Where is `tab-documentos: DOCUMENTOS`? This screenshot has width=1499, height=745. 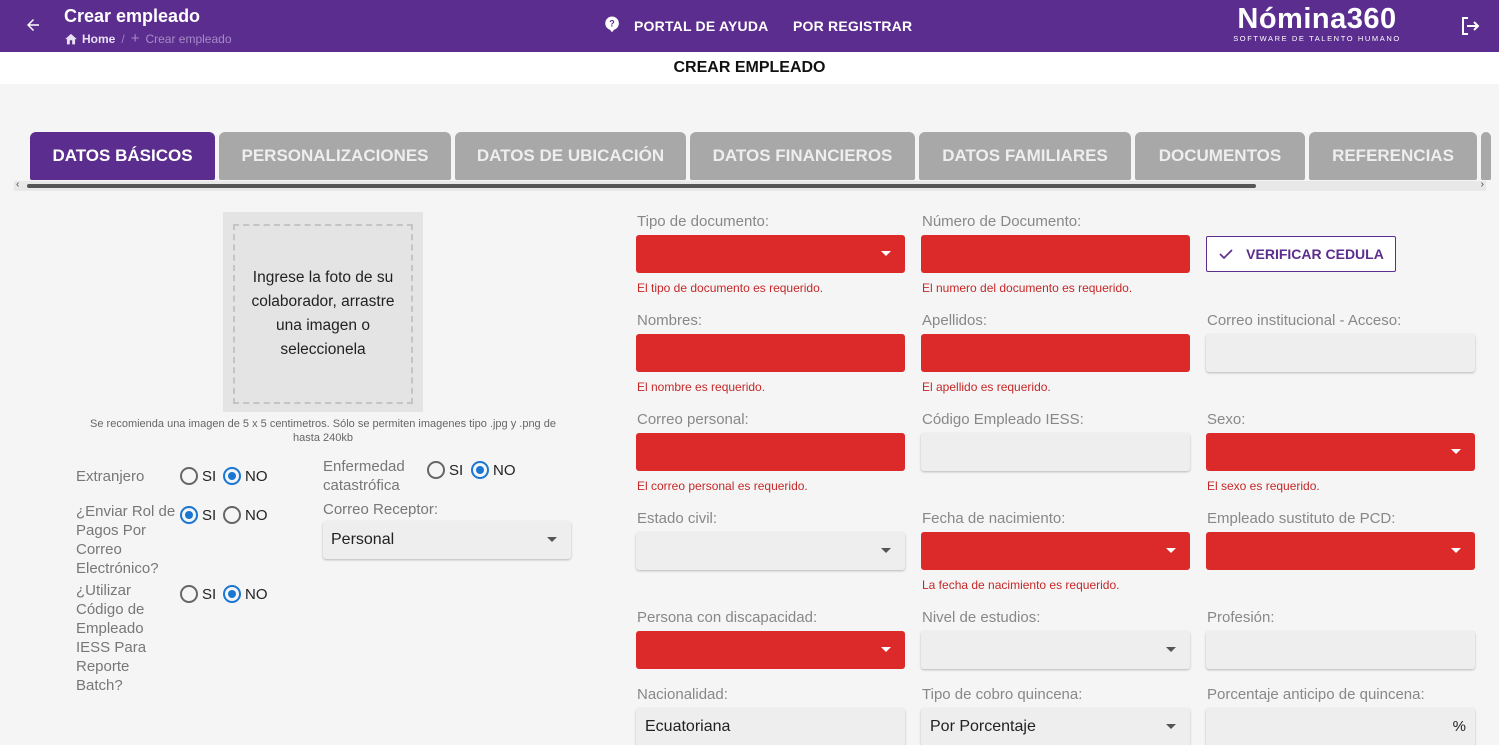 tab-documentos: DOCUMENTOS is located at coordinates (1220, 156).